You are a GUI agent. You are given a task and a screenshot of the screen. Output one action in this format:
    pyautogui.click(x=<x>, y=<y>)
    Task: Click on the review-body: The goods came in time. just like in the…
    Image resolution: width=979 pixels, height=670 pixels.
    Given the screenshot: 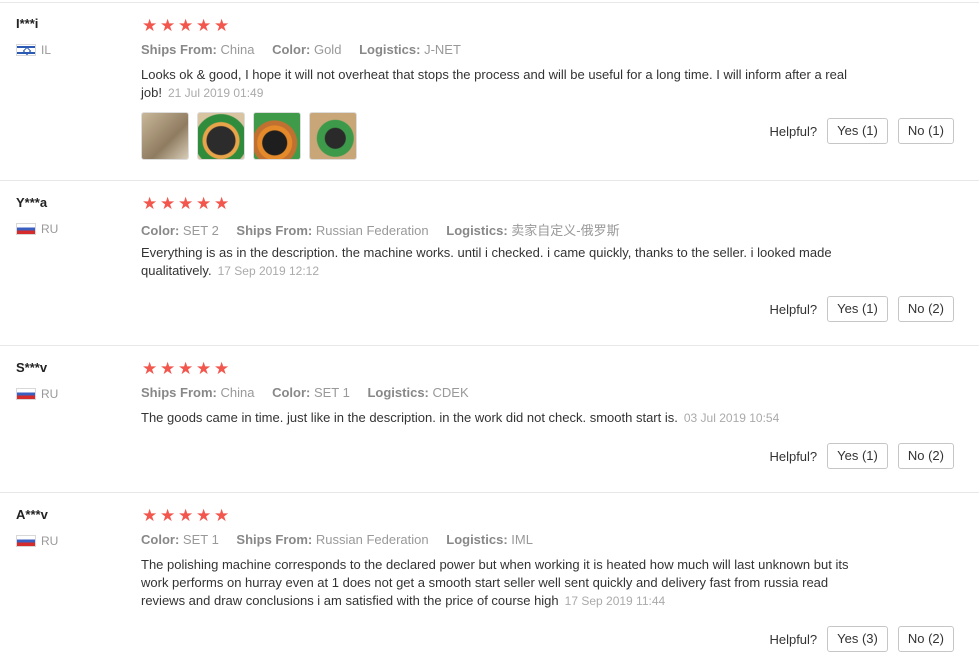 What is the action you would take?
    pyautogui.click(x=409, y=417)
    